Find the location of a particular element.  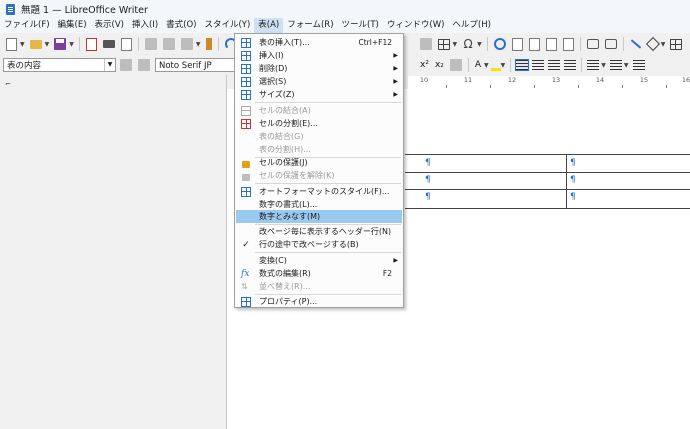

copy-icon is located at coordinates (168, 44).